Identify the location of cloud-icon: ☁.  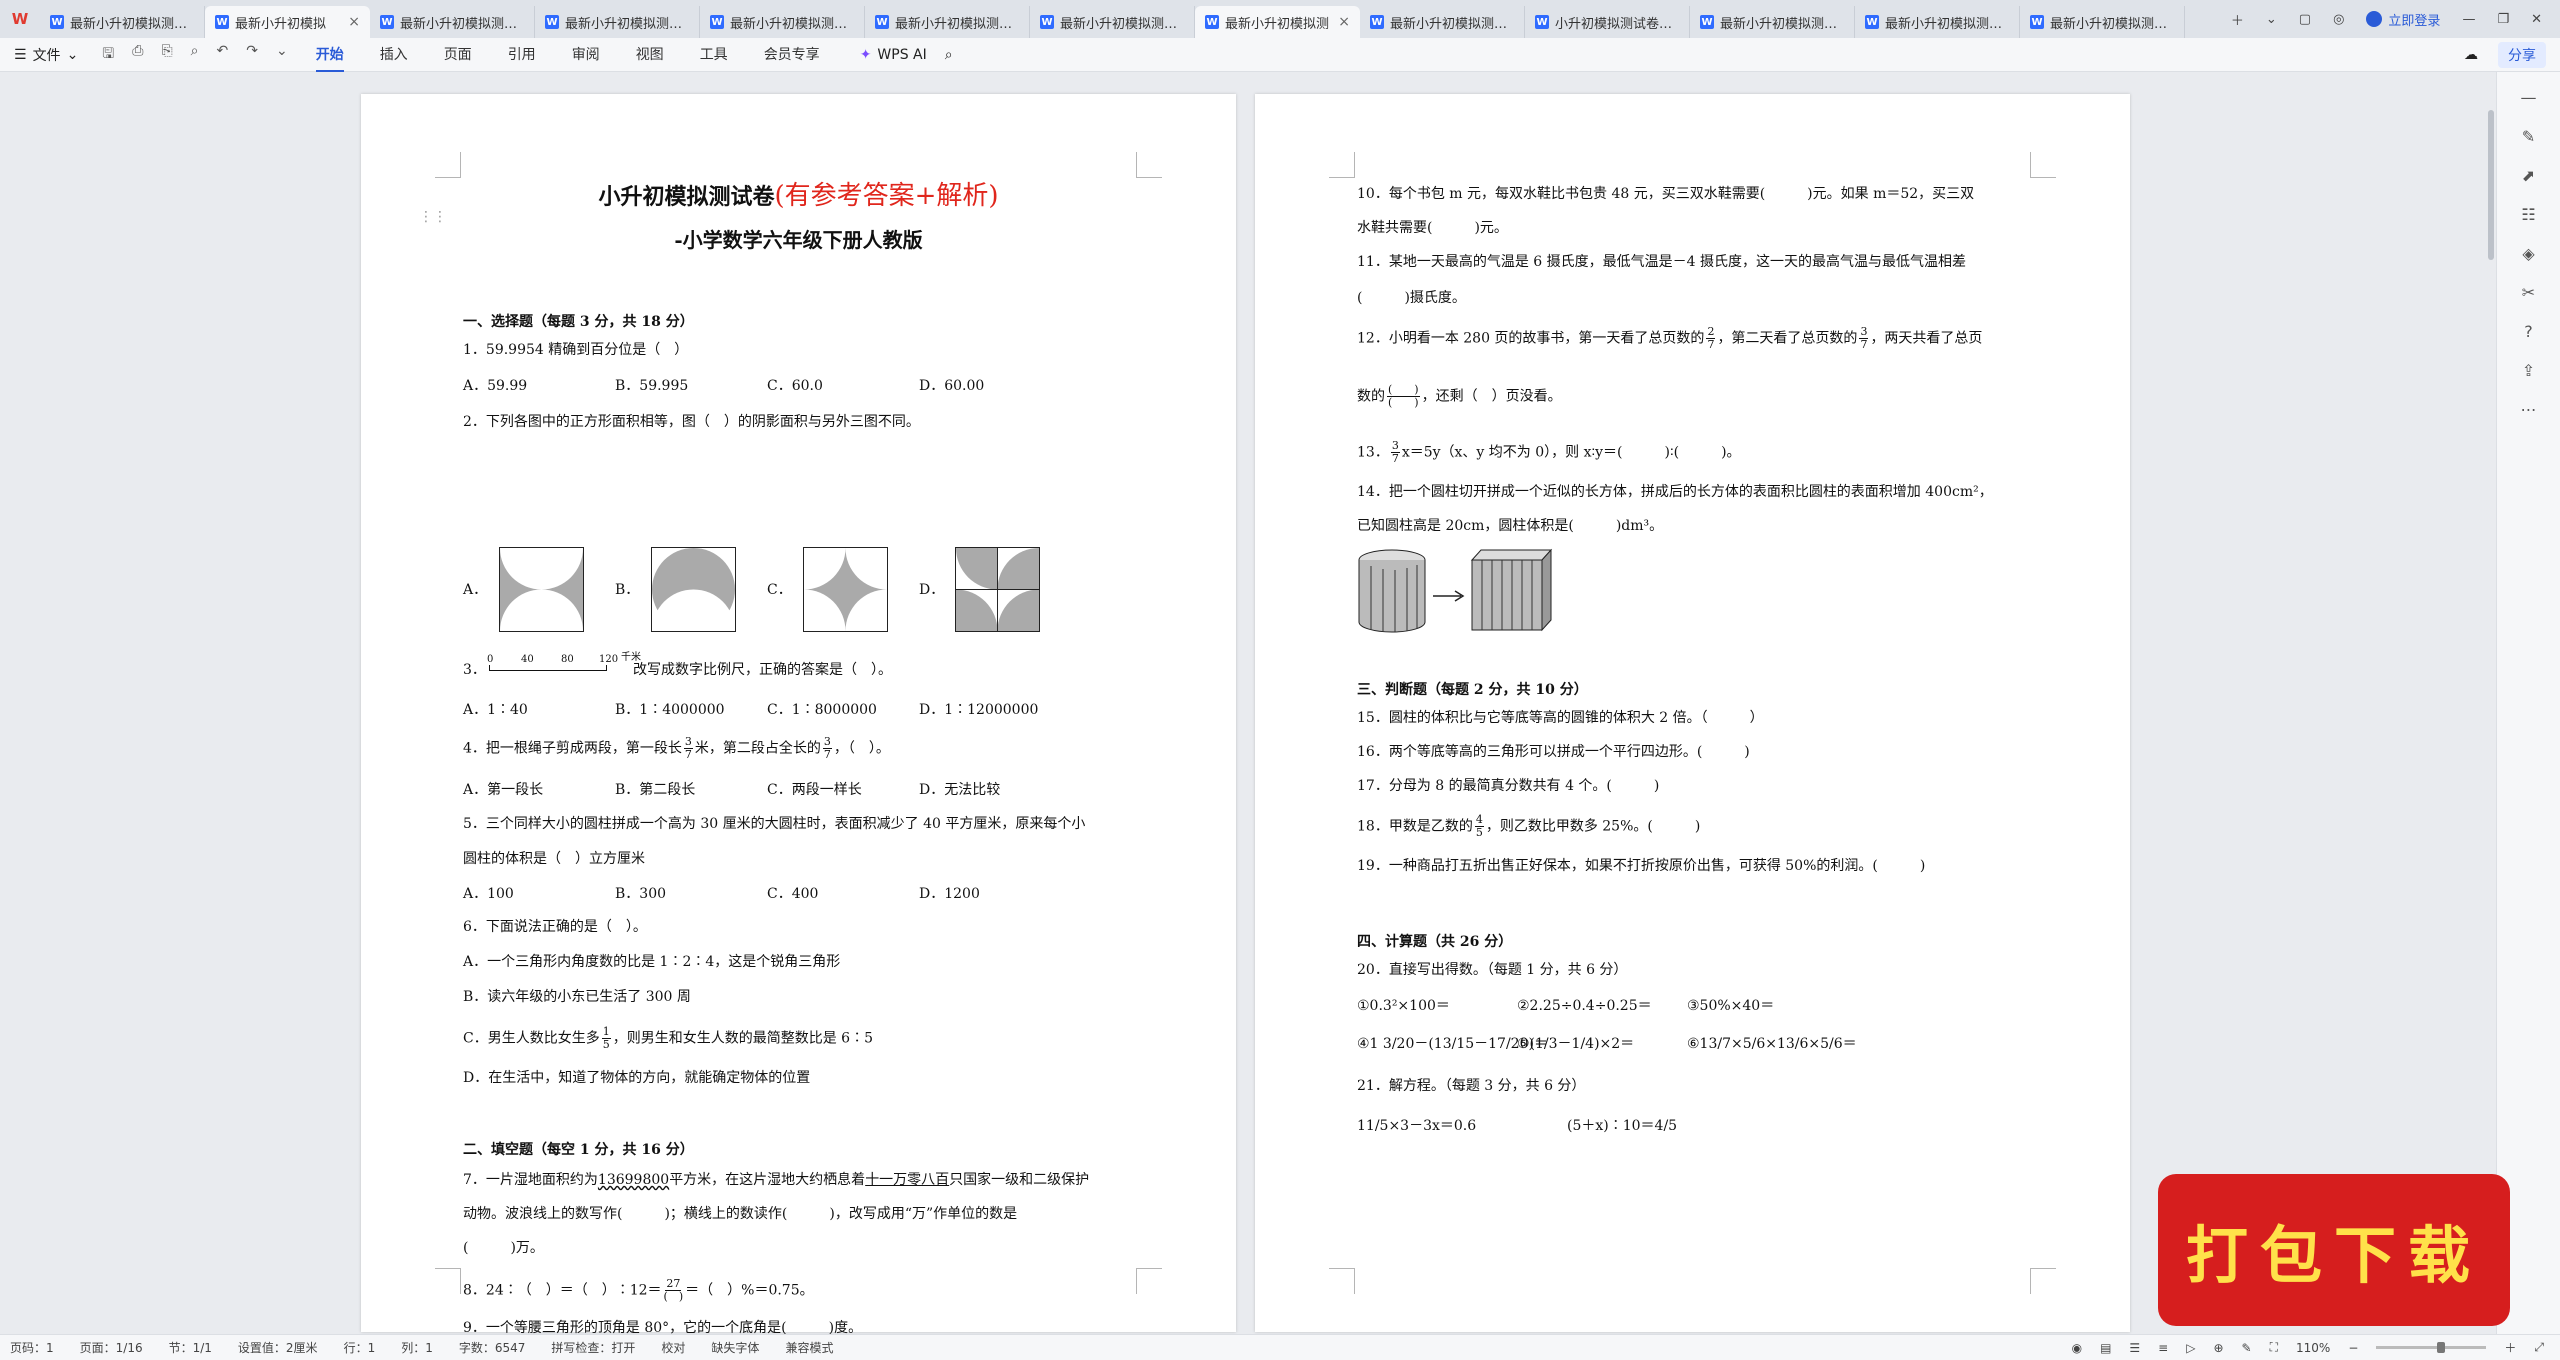
(2471, 55).